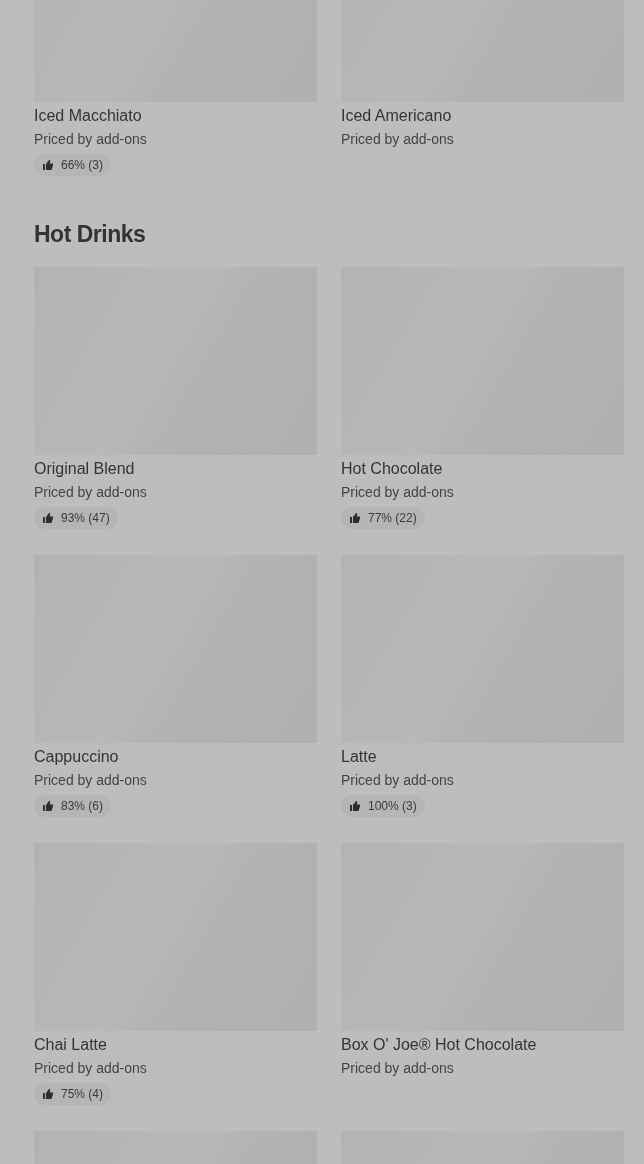  What do you see at coordinates (76, 518) in the screenshot?
I see `rating-badge: 93% (47)` at bounding box center [76, 518].